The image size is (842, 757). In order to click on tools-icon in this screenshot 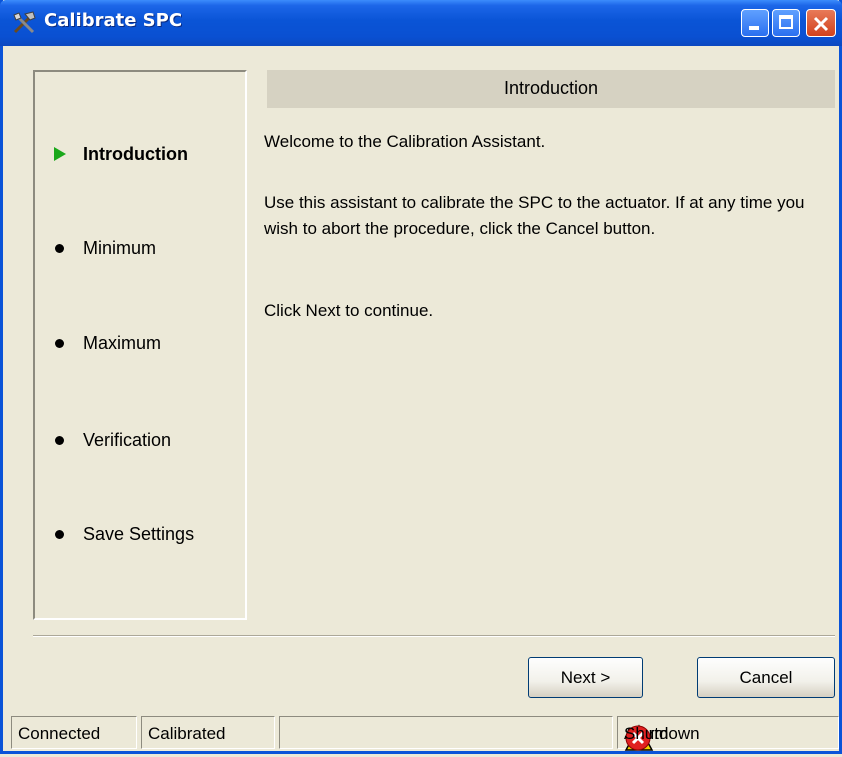, I will do `click(24, 23)`.